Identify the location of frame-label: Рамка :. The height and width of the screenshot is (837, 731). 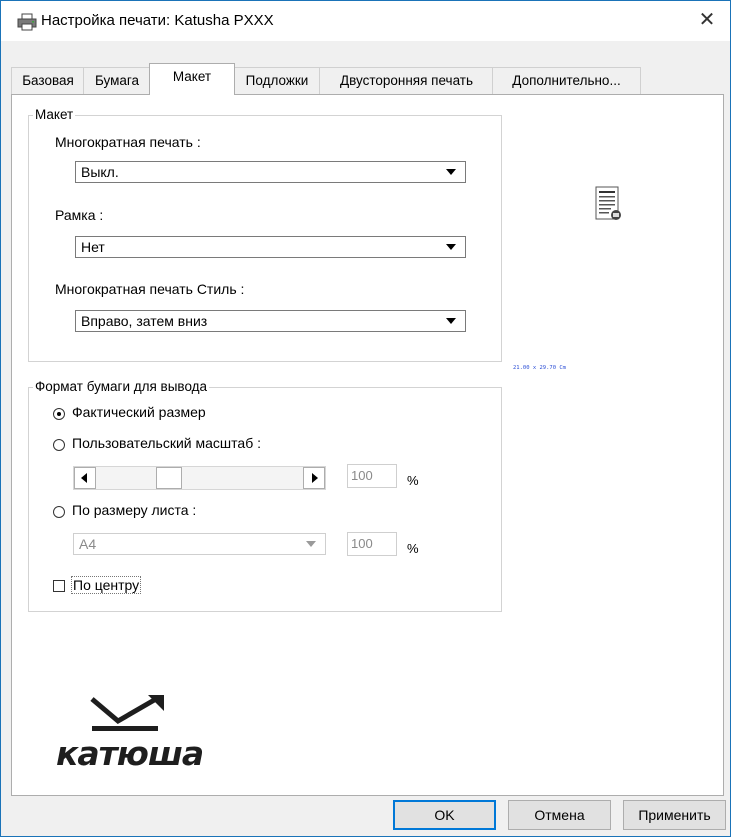
(79, 215).